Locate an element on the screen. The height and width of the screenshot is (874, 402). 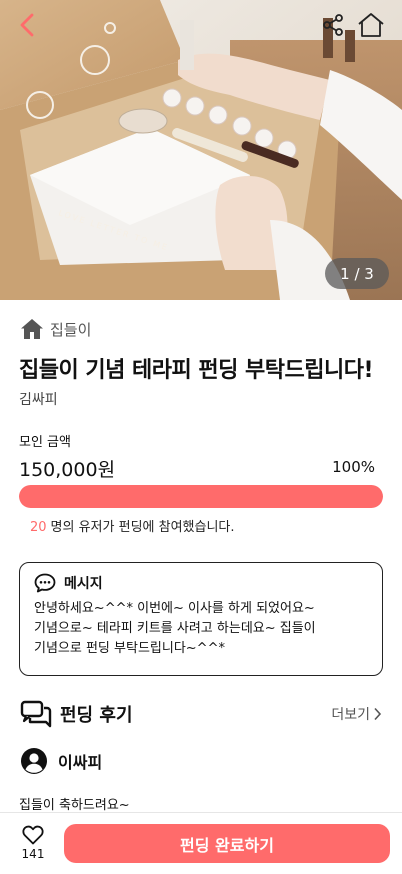
reviewer-name: 이싸피 is located at coordinates (80, 762).